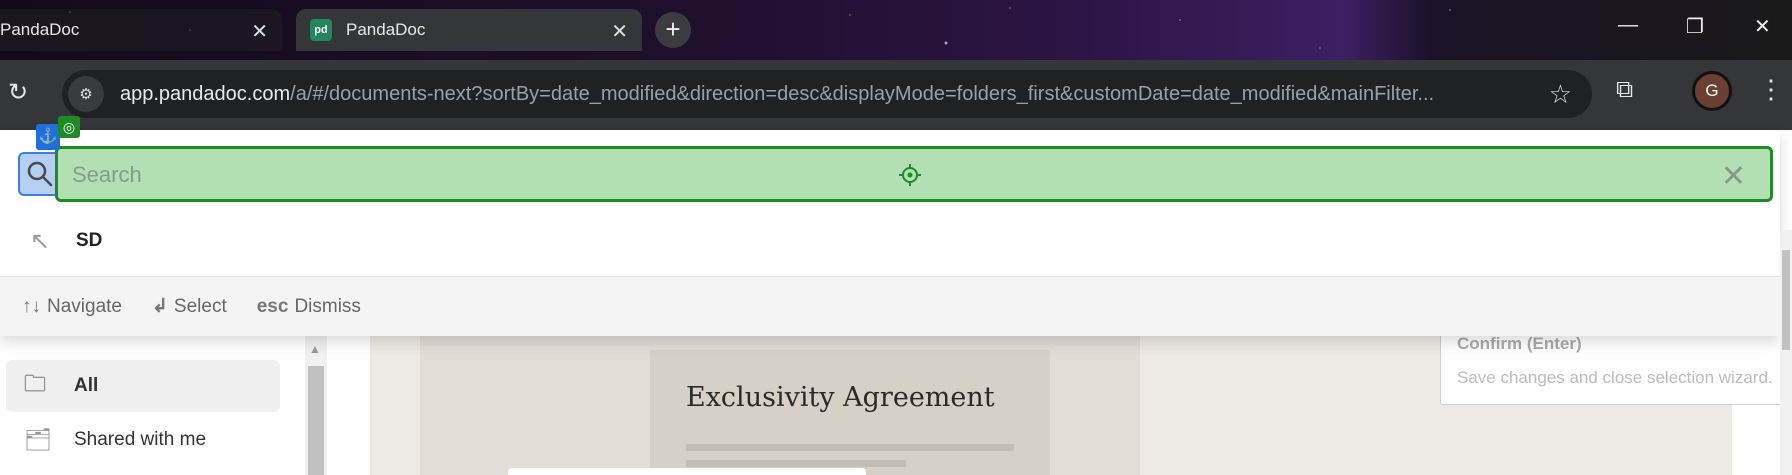  What do you see at coordinates (1786, 352) in the screenshot?
I see `page-scrollbar` at bounding box center [1786, 352].